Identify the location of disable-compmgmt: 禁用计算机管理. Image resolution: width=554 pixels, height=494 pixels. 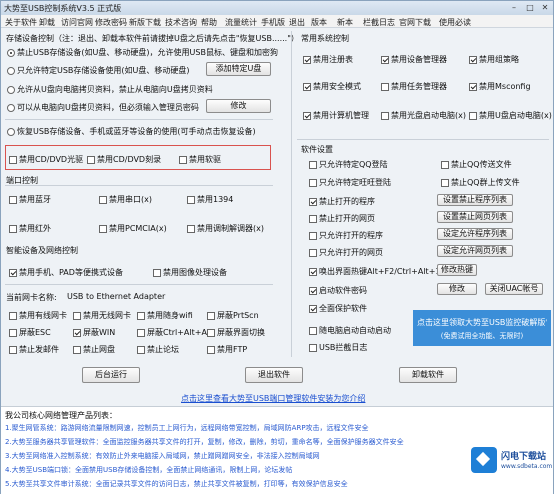
(336, 115).